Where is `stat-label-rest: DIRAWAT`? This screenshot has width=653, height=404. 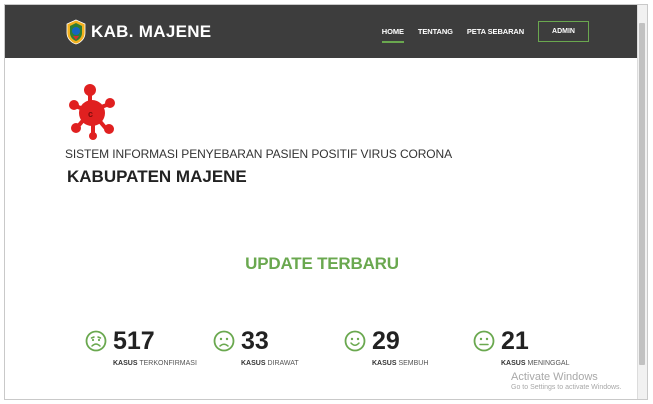 stat-label-rest: DIRAWAT is located at coordinates (283, 363).